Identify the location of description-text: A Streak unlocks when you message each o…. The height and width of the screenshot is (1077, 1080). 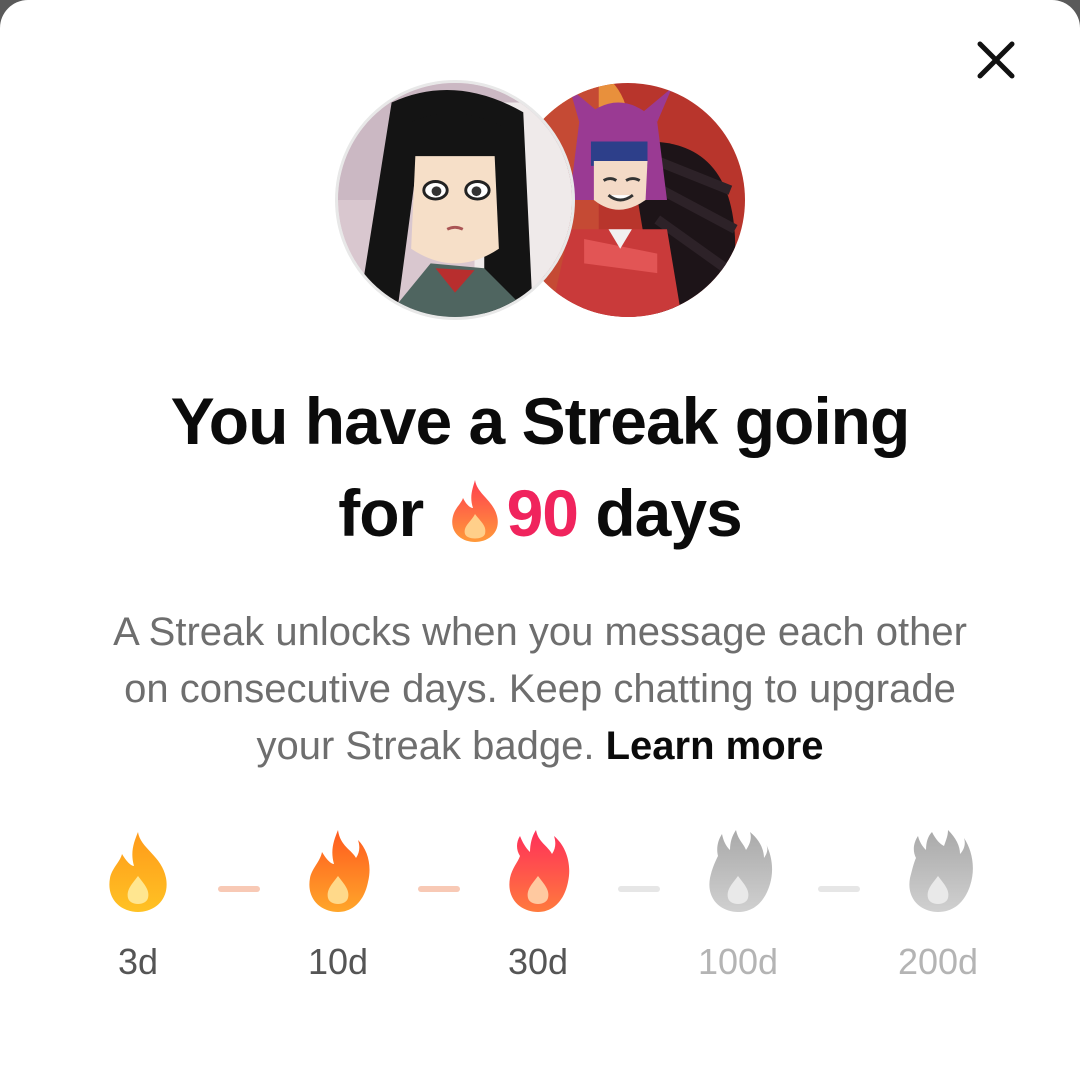
(540, 689).